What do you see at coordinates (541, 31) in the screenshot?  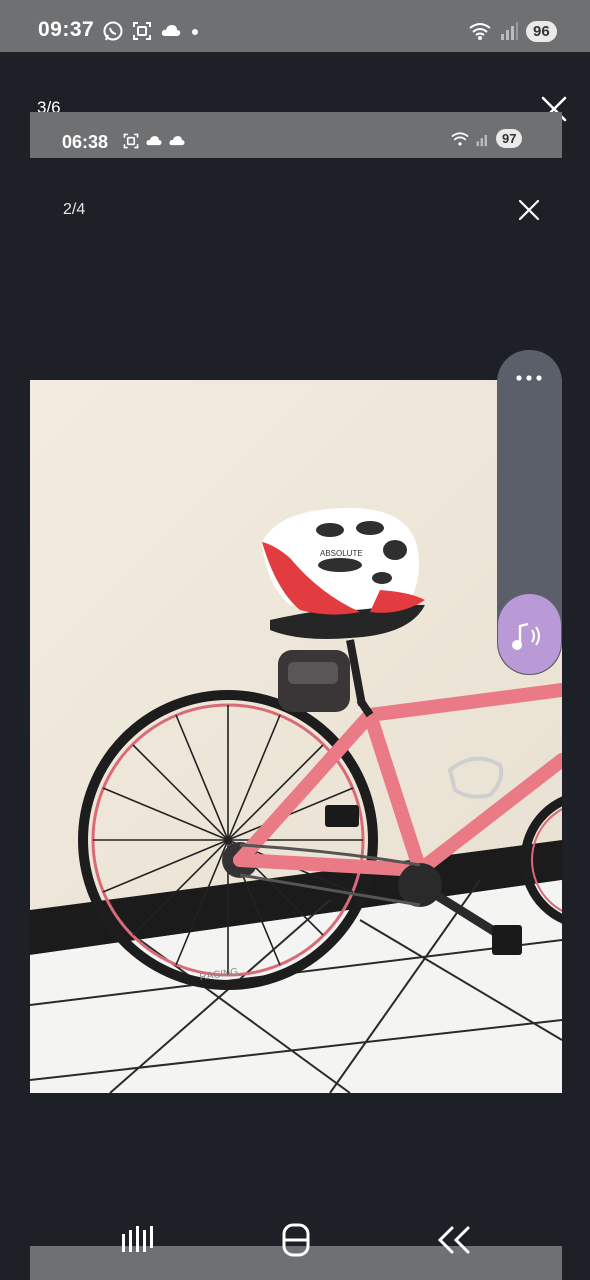 I see `battery-level: 96` at bounding box center [541, 31].